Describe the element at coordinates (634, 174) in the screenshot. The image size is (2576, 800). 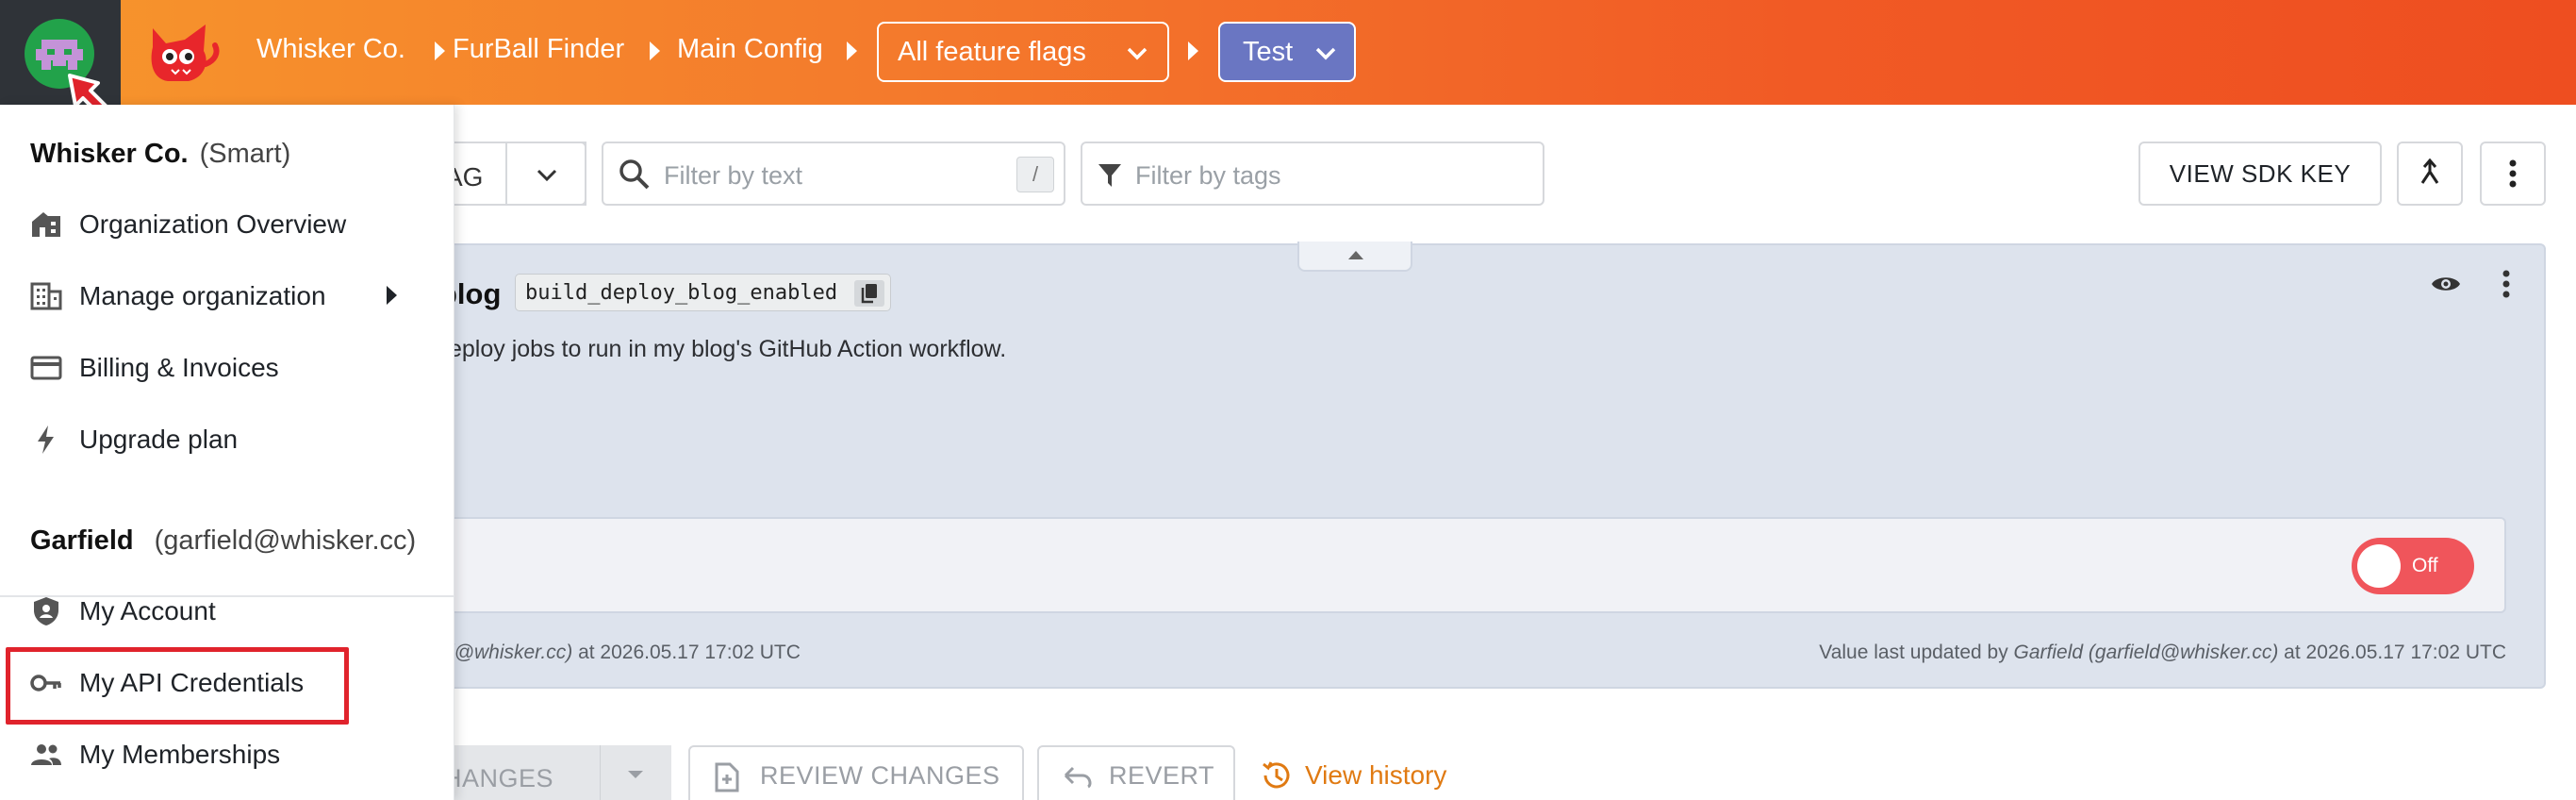
I see `search-icon` at that location.